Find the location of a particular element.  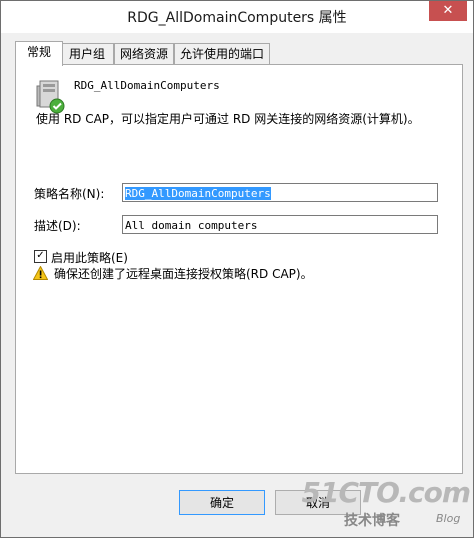

window-title: RDG_AllDomainComputers 属性 is located at coordinates (237, 18).